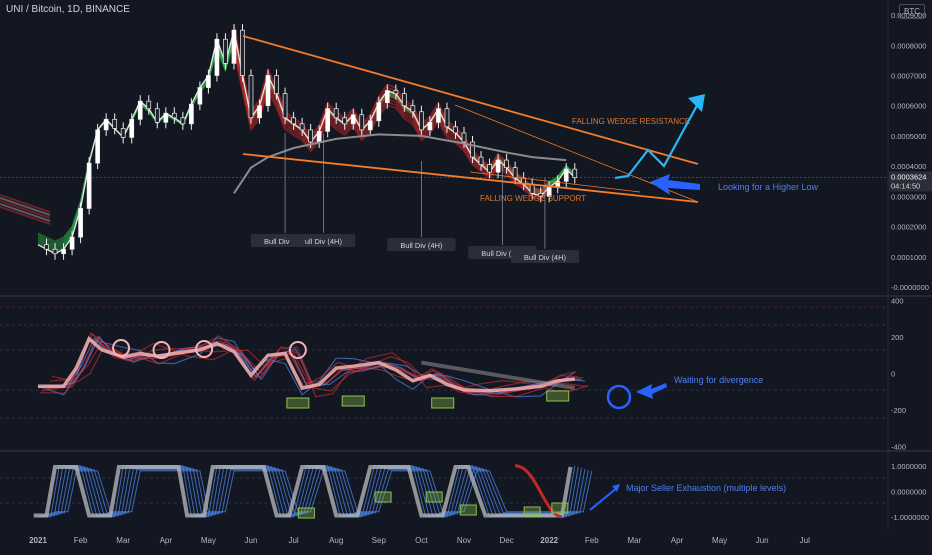  What do you see at coordinates (898, 446) in the screenshot?
I see `osc-y-tick-label: -400` at bounding box center [898, 446].